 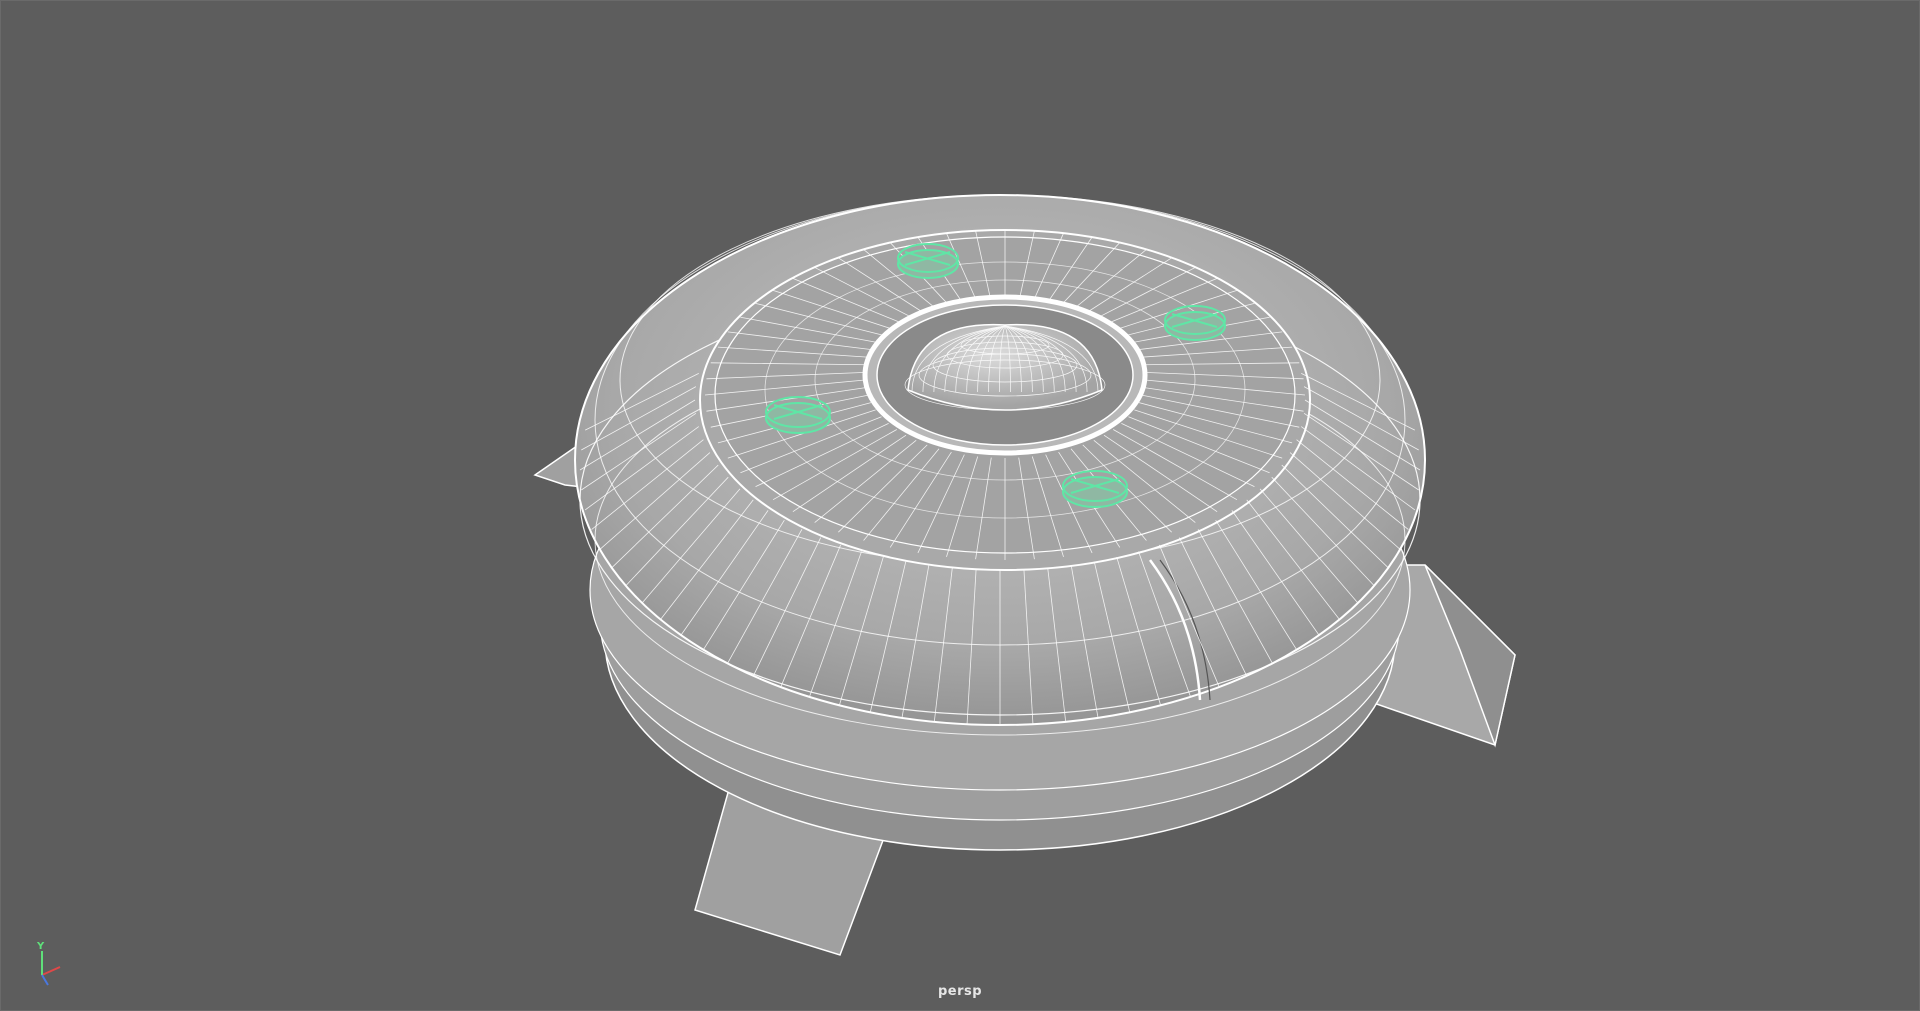 I want to click on axis-gizmo: Y, so click(x=55, y=964).